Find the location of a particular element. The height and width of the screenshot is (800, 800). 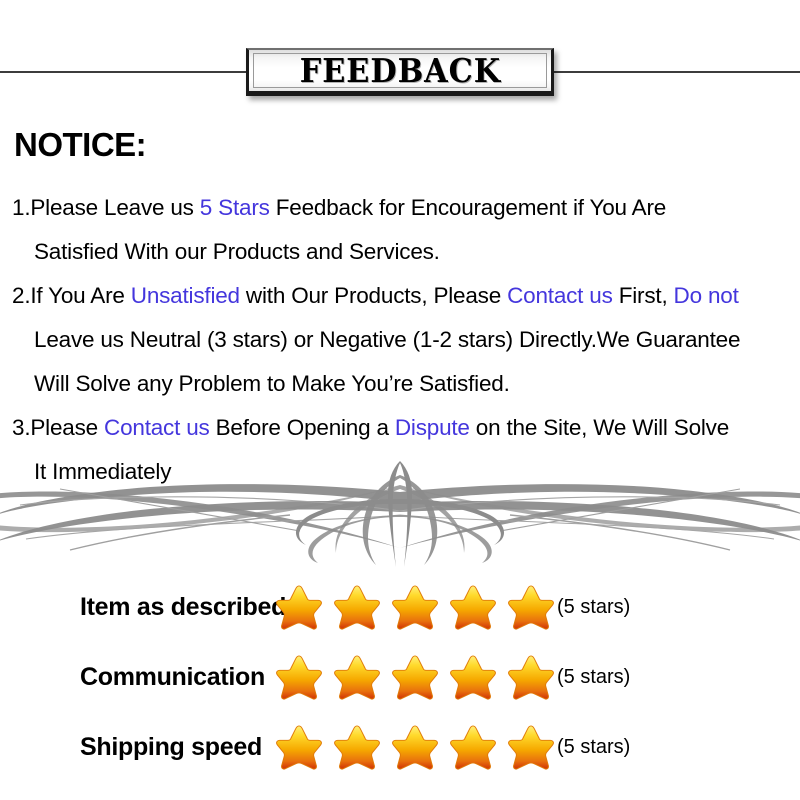

rating-row: Item as described (5 stars) is located at coordinates (400, 607).